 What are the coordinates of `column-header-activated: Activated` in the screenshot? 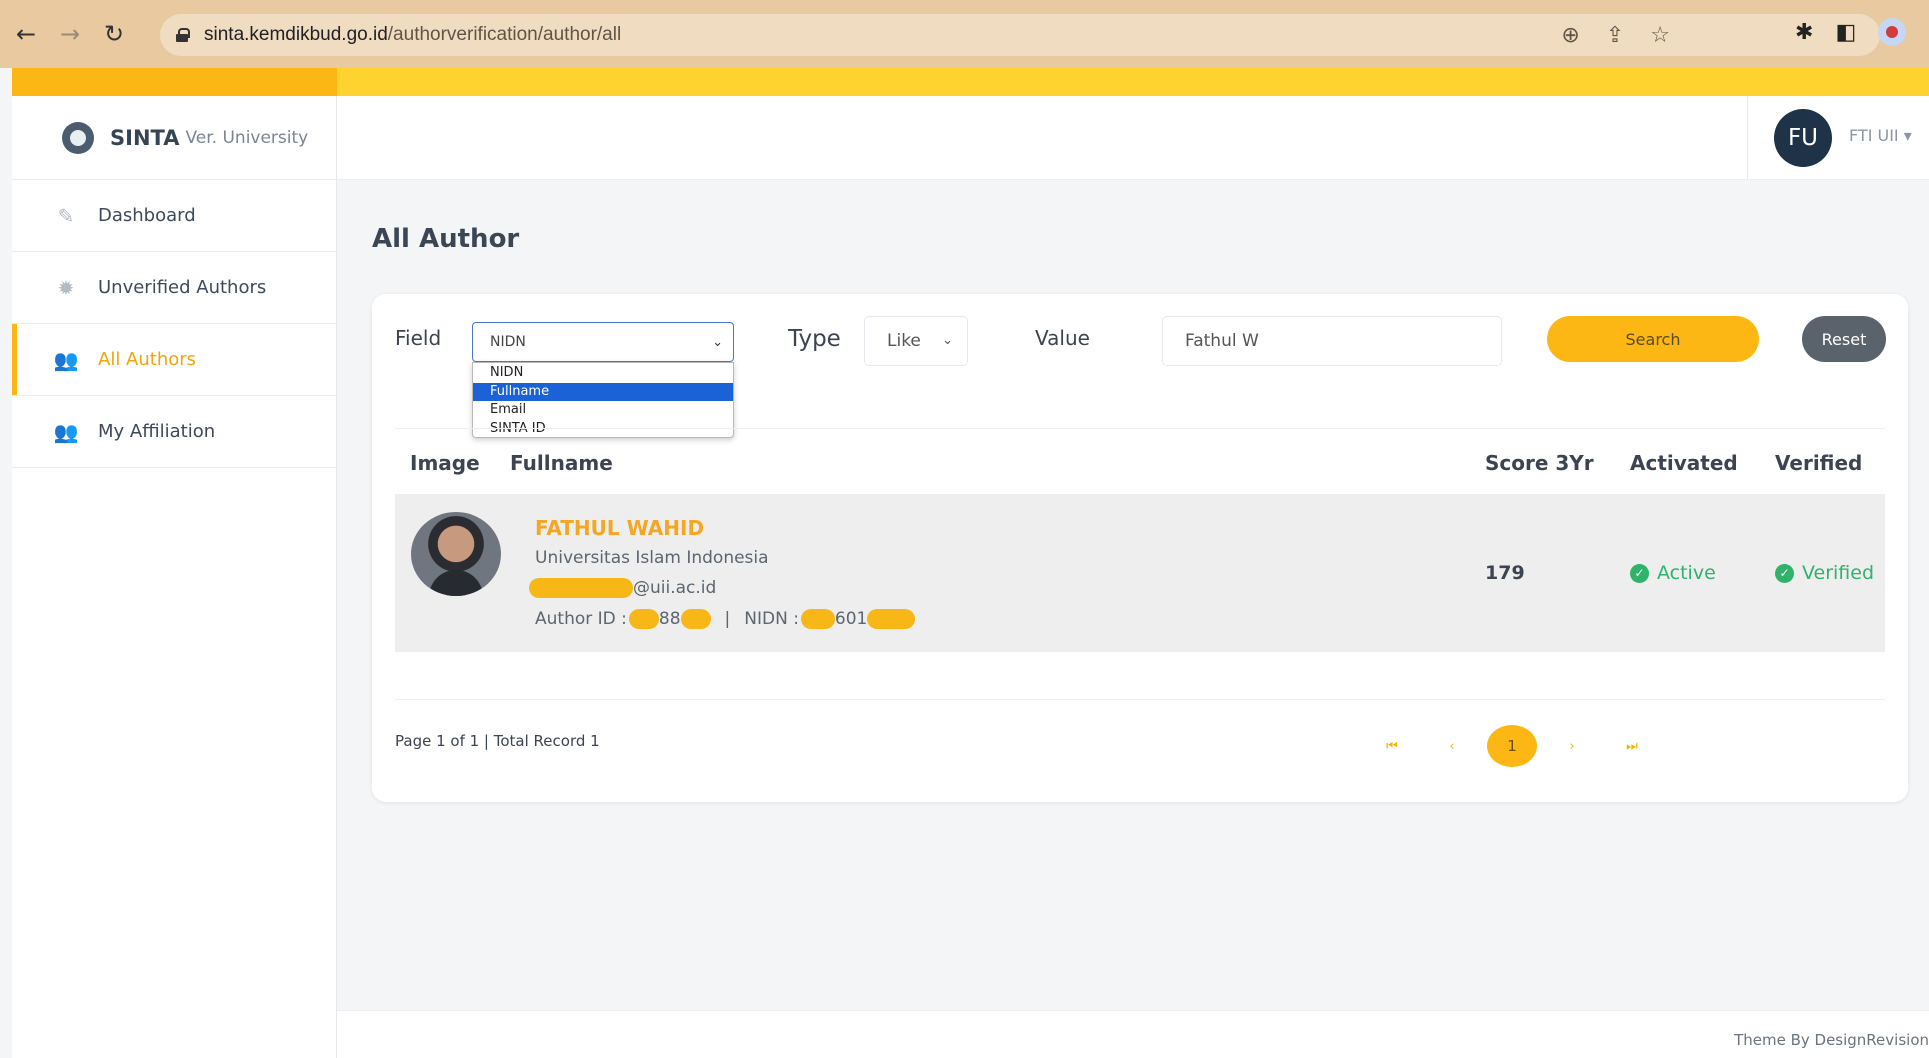 It's located at (1684, 463).